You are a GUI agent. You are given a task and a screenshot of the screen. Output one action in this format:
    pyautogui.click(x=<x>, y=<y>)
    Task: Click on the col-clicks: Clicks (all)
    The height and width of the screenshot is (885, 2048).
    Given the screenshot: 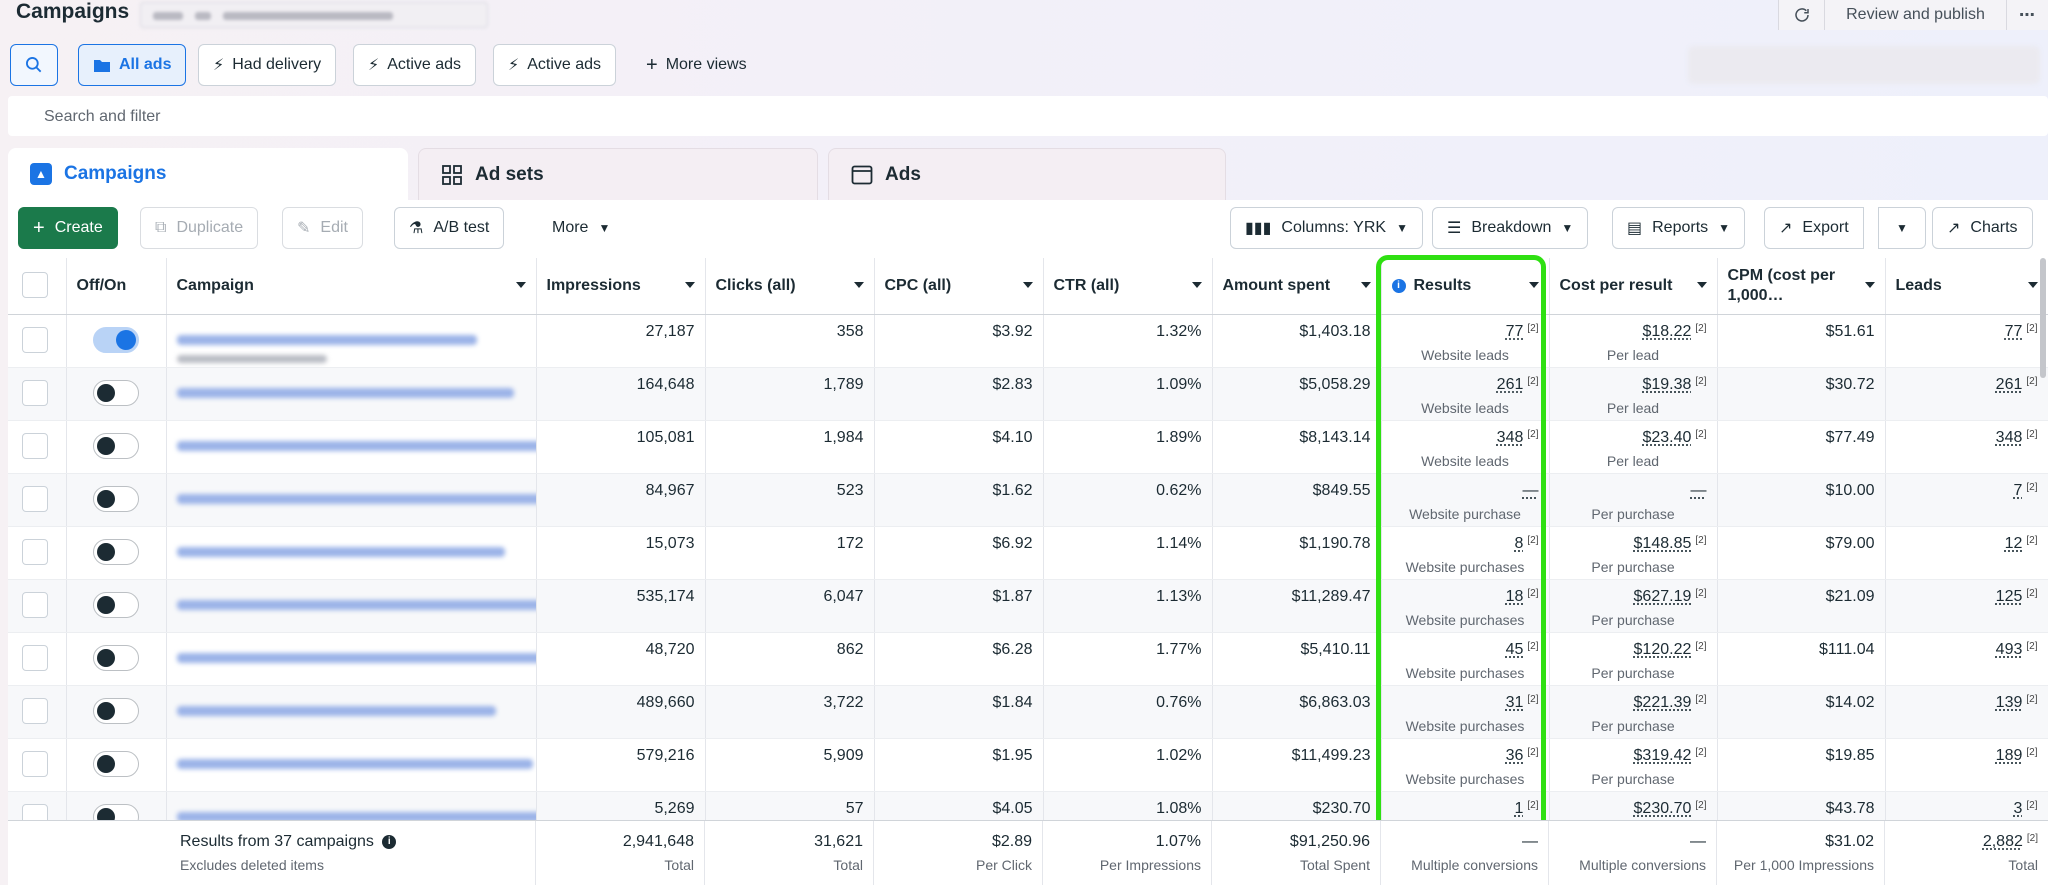 What is the action you would take?
    pyautogui.click(x=790, y=286)
    